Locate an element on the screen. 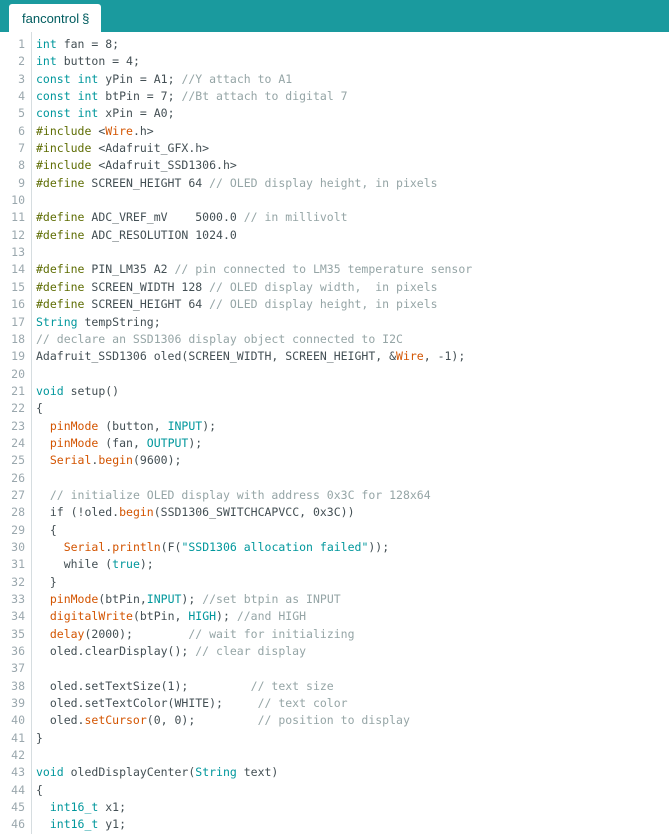  code-line: 7 #include <Adafruit_GFX.h> is located at coordinates (334, 148).